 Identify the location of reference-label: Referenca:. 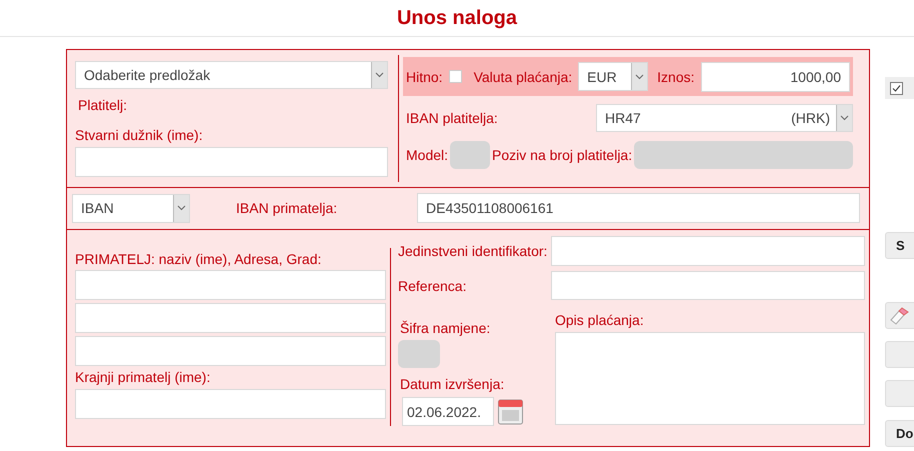
(433, 286).